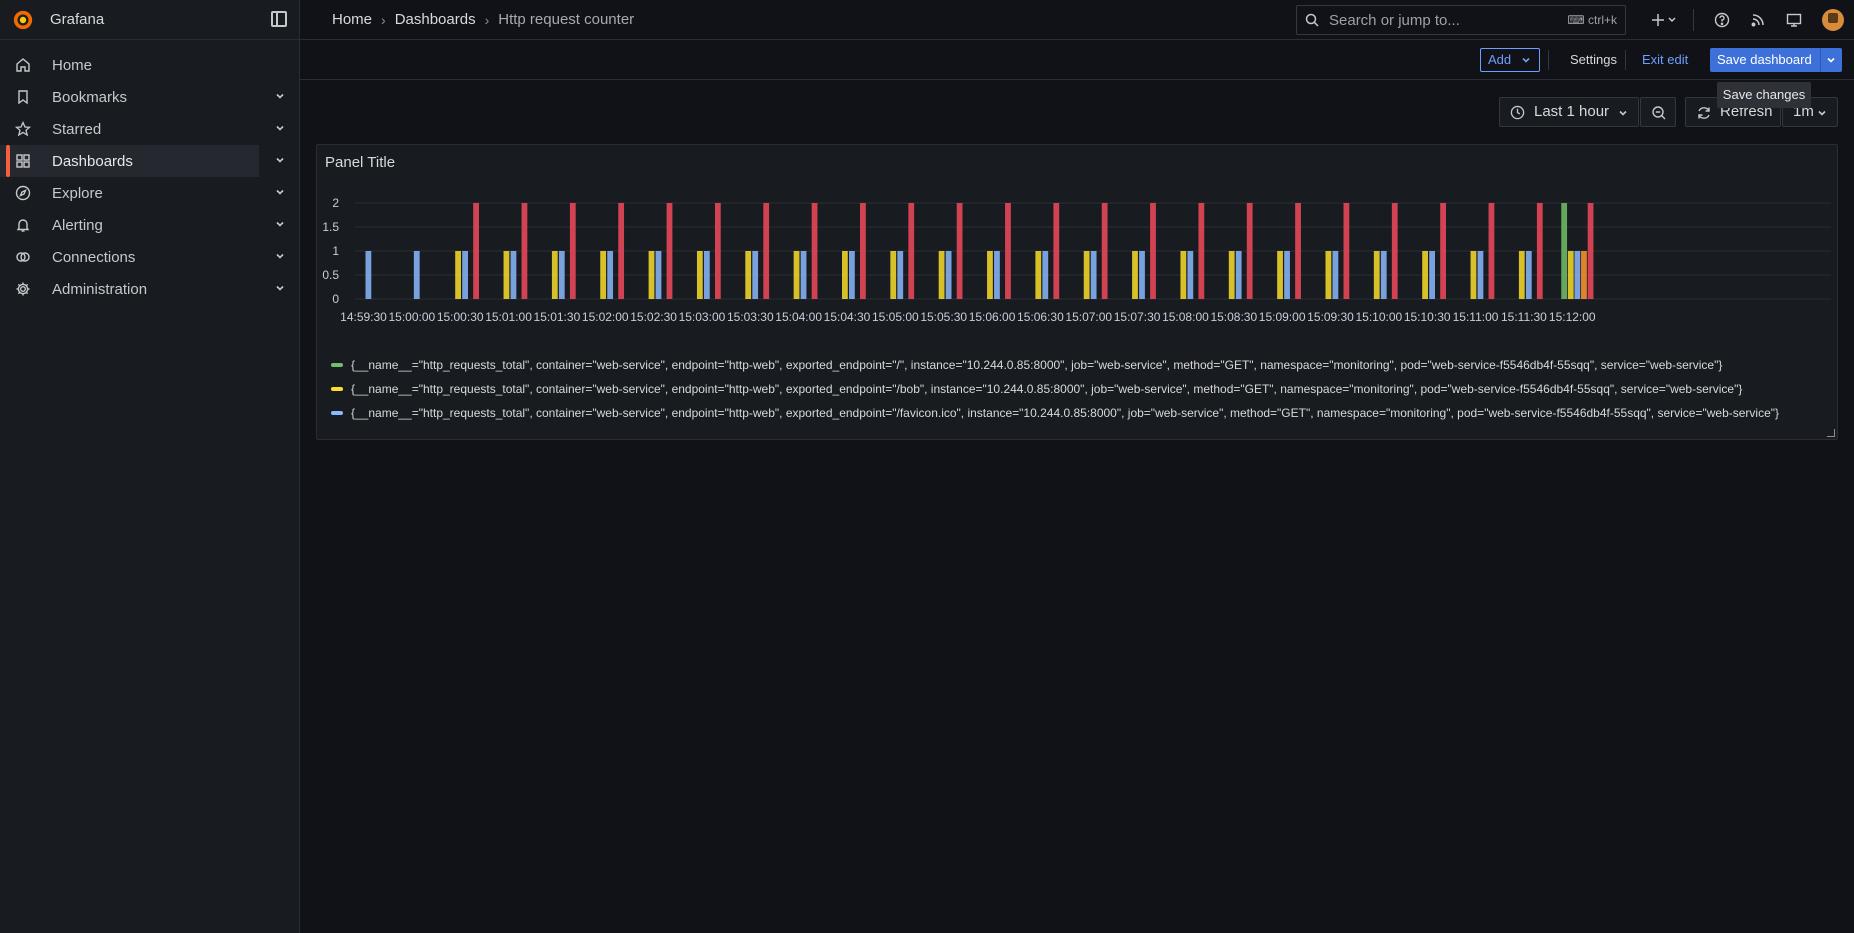  What do you see at coordinates (335, 251) in the screenshot?
I see `y-tick-label: 1` at bounding box center [335, 251].